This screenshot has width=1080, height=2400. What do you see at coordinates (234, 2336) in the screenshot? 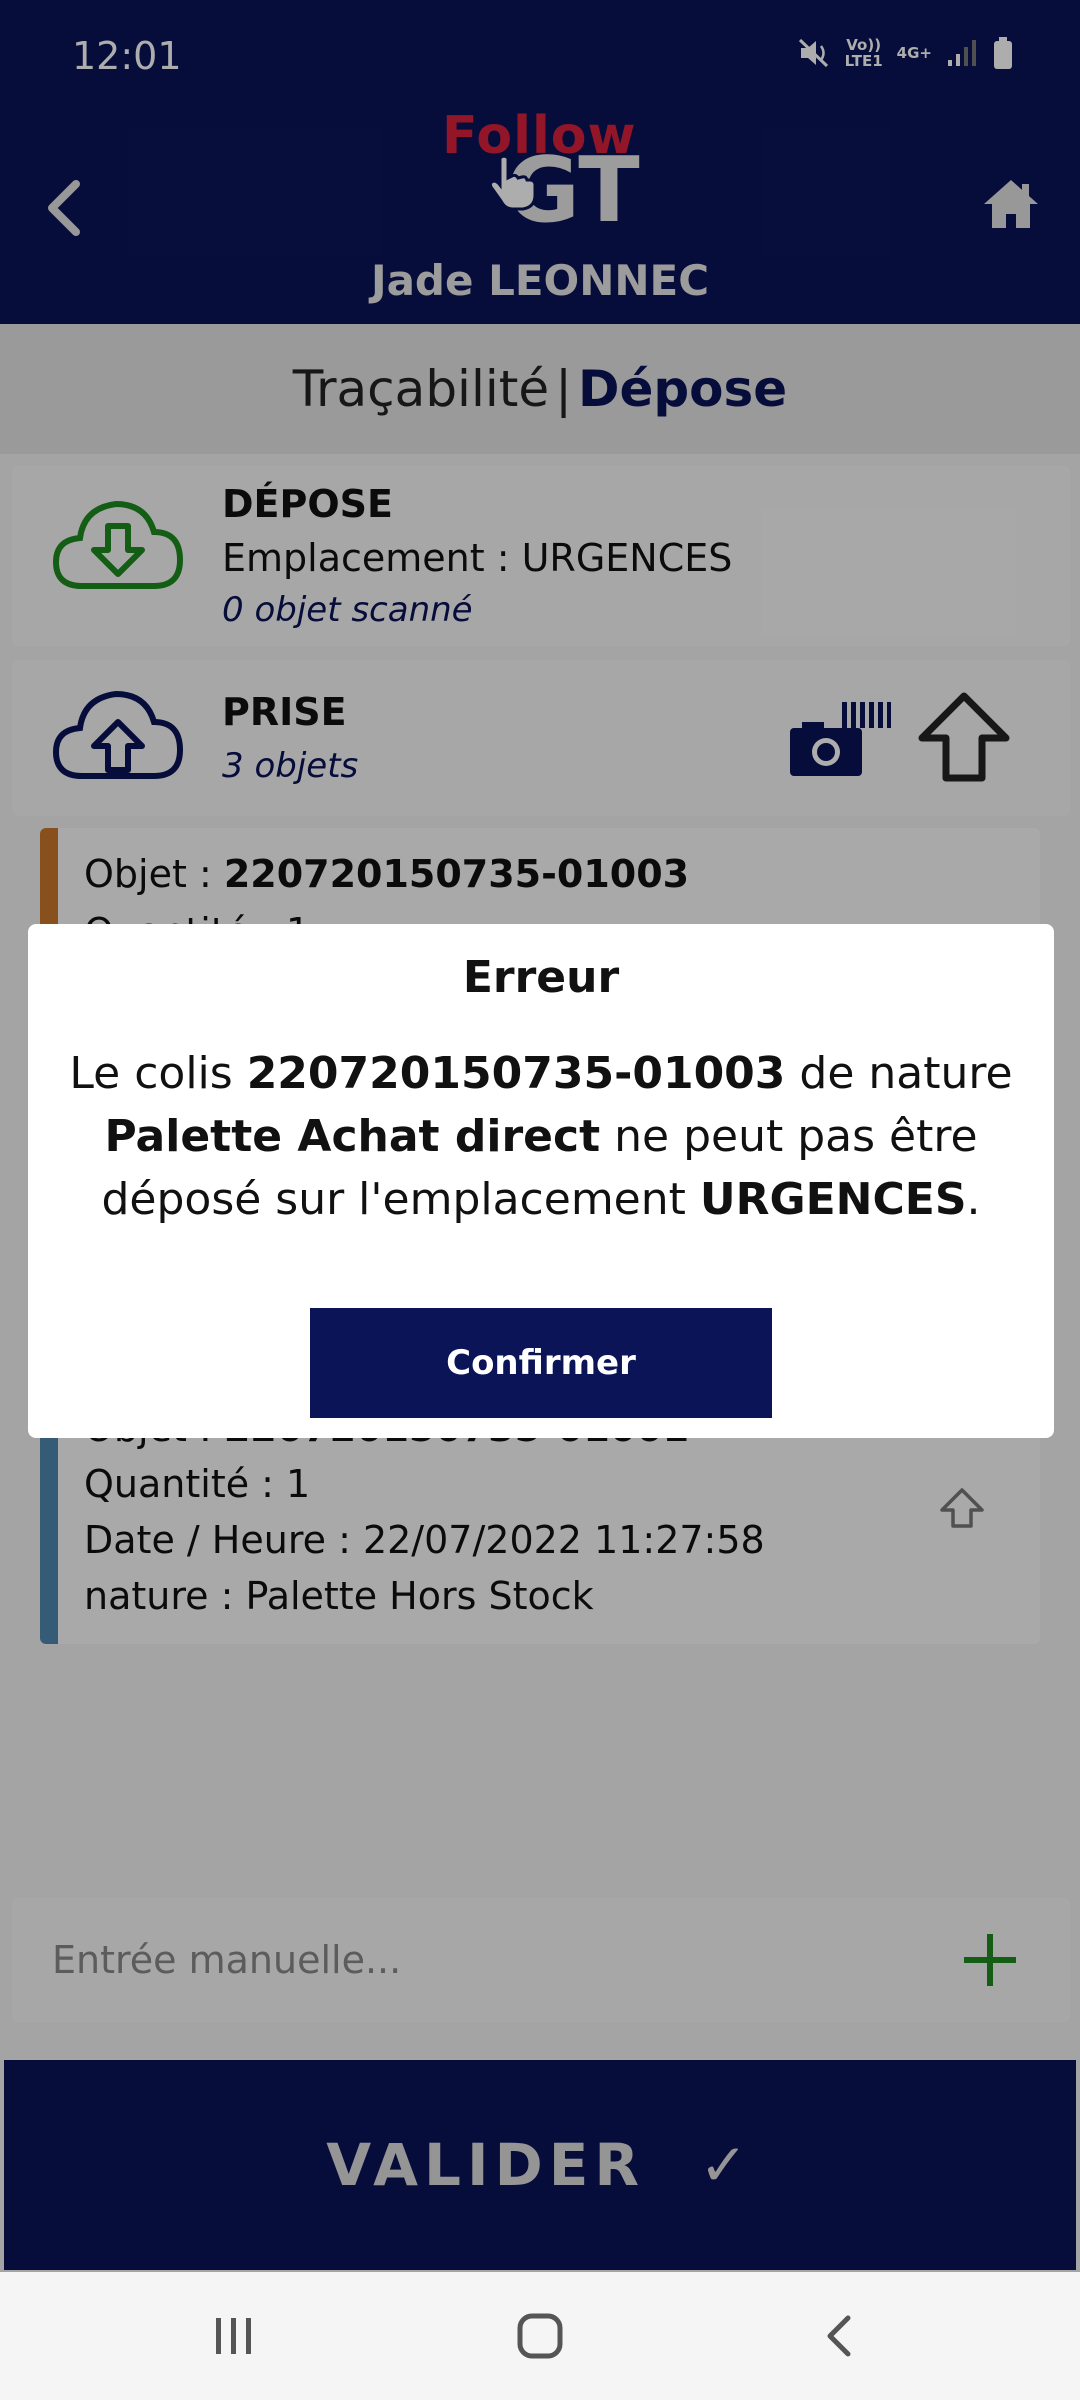
I see `recent-apps-icon` at bounding box center [234, 2336].